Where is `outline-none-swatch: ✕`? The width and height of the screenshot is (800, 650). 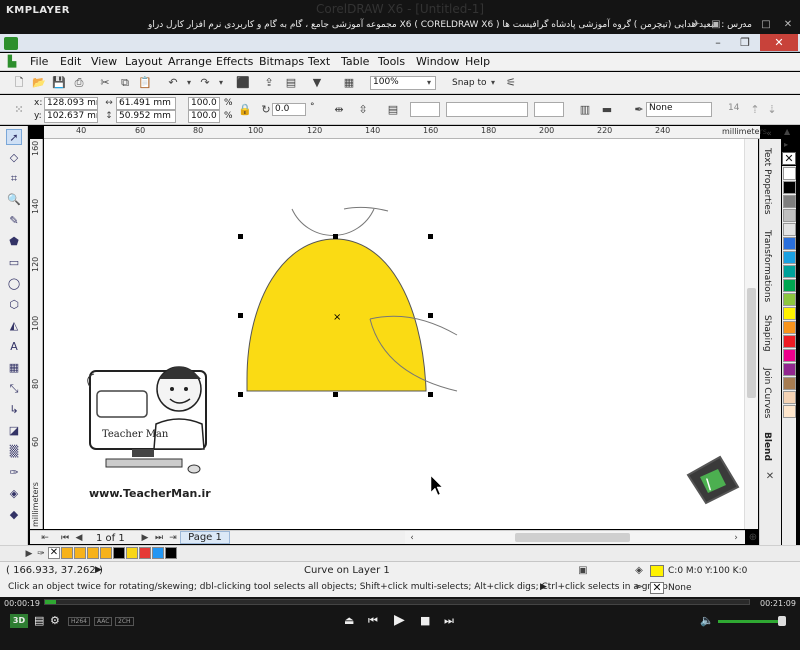
outline-none-swatch: ✕ is located at coordinates (657, 588).